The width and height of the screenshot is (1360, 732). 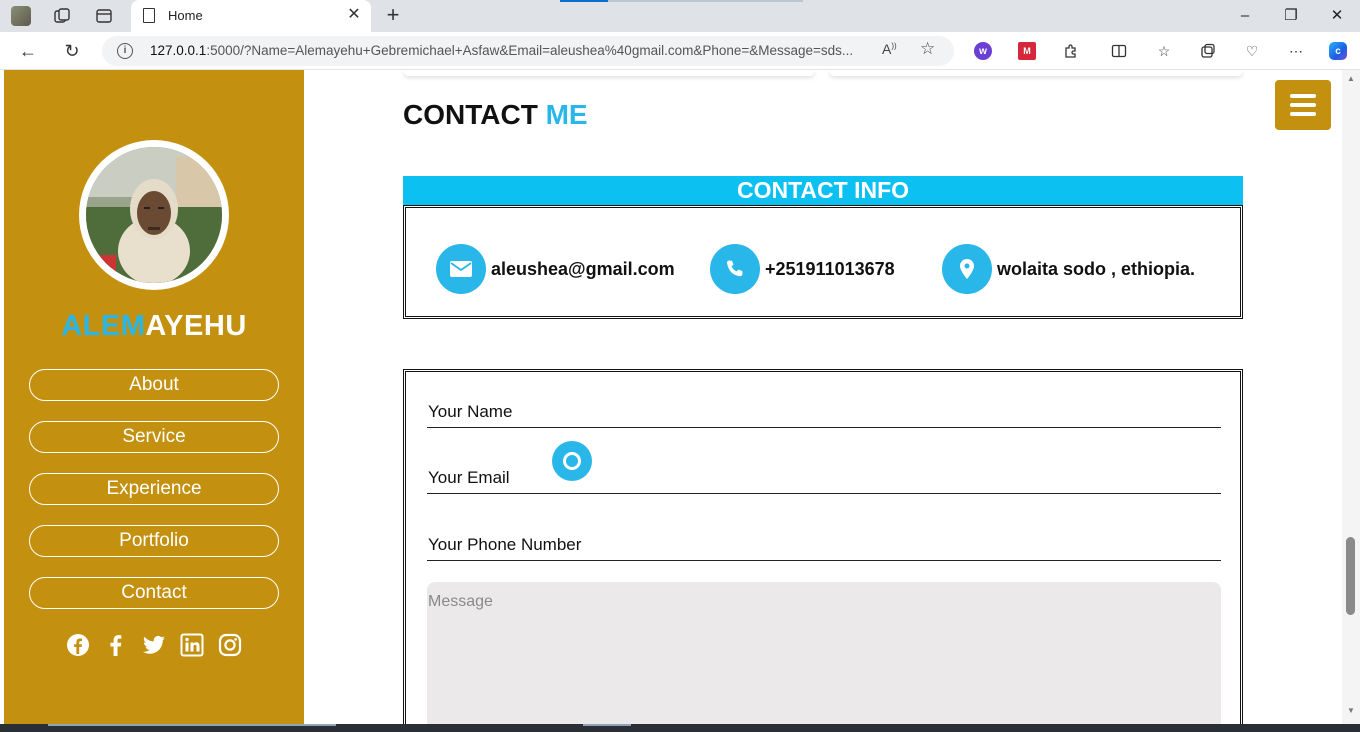 What do you see at coordinates (192, 645) in the screenshot?
I see `linkedin-icon` at bounding box center [192, 645].